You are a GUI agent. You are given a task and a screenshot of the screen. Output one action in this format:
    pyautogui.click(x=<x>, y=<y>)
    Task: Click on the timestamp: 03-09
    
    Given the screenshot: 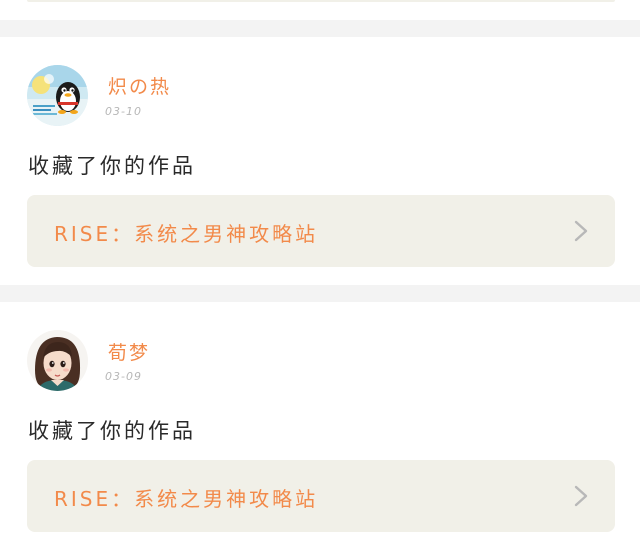 What is the action you would take?
    pyautogui.click(x=123, y=376)
    